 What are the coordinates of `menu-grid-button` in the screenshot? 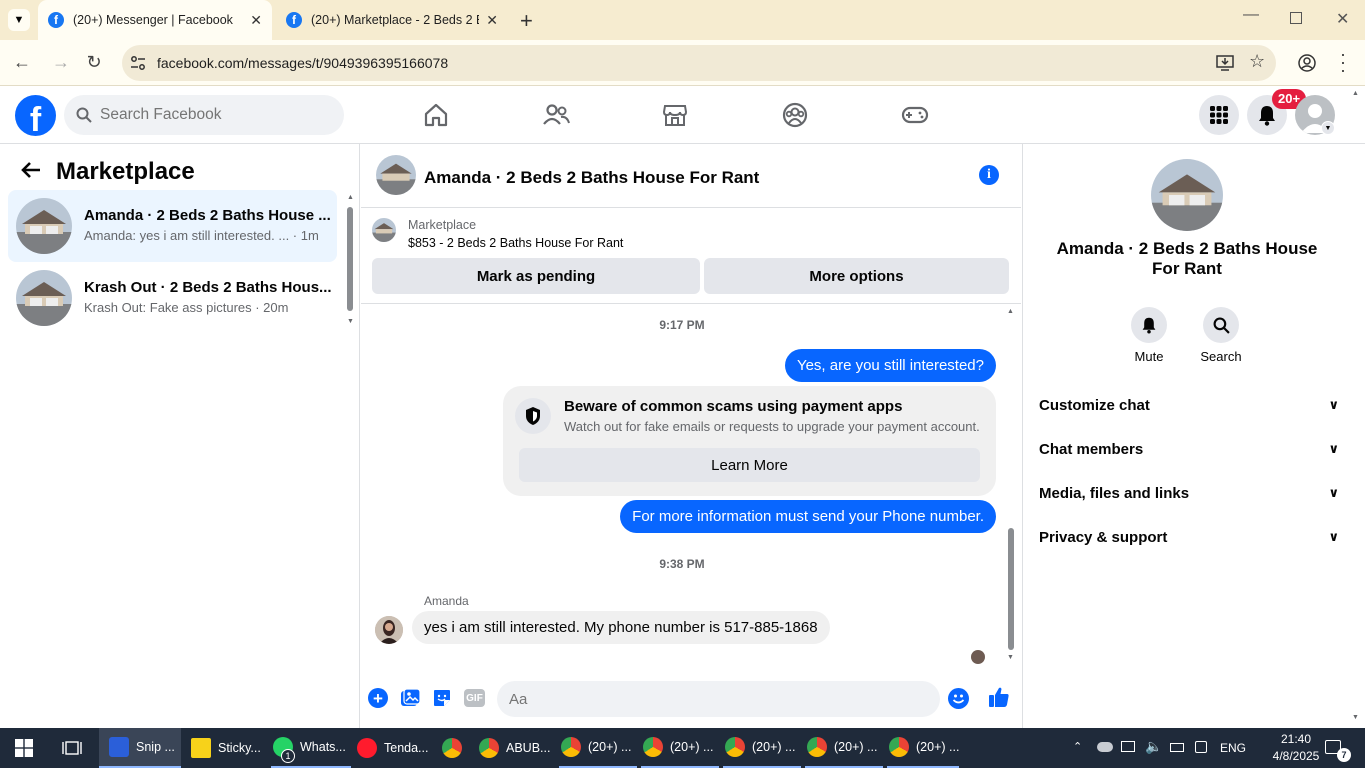 It's located at (1219, 115).